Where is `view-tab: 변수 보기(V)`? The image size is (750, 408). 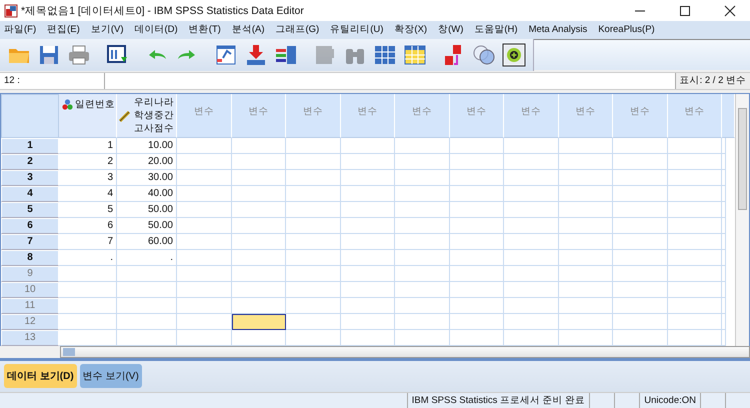 view-tab: 변수 보기(V) is located at coordinates (111, 376).